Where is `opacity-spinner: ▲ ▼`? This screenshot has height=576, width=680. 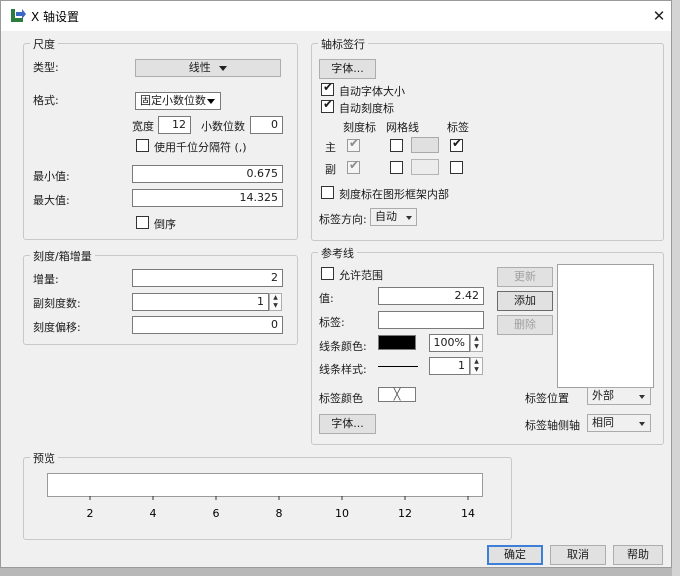
opacity-spinner: ▲ ▼ is located at coordinates (476, 343).